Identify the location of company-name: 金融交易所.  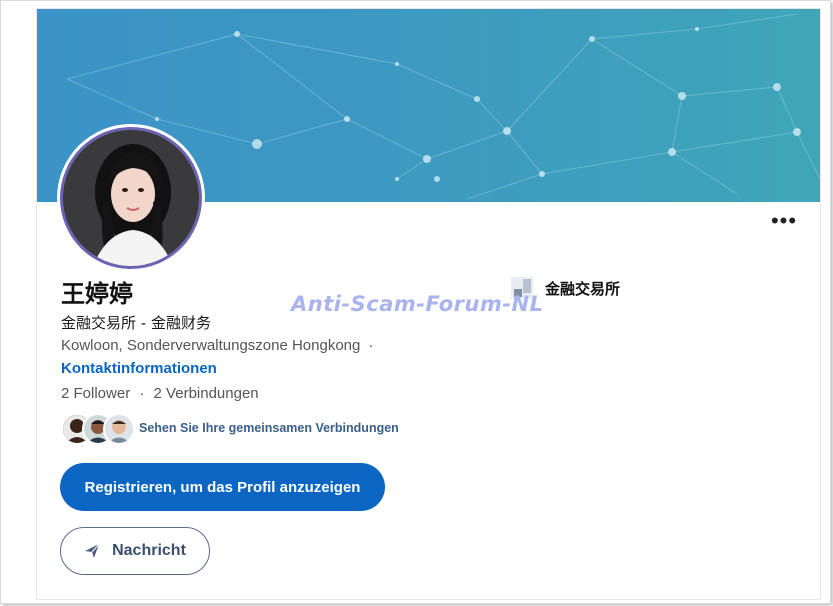
(583, 288).